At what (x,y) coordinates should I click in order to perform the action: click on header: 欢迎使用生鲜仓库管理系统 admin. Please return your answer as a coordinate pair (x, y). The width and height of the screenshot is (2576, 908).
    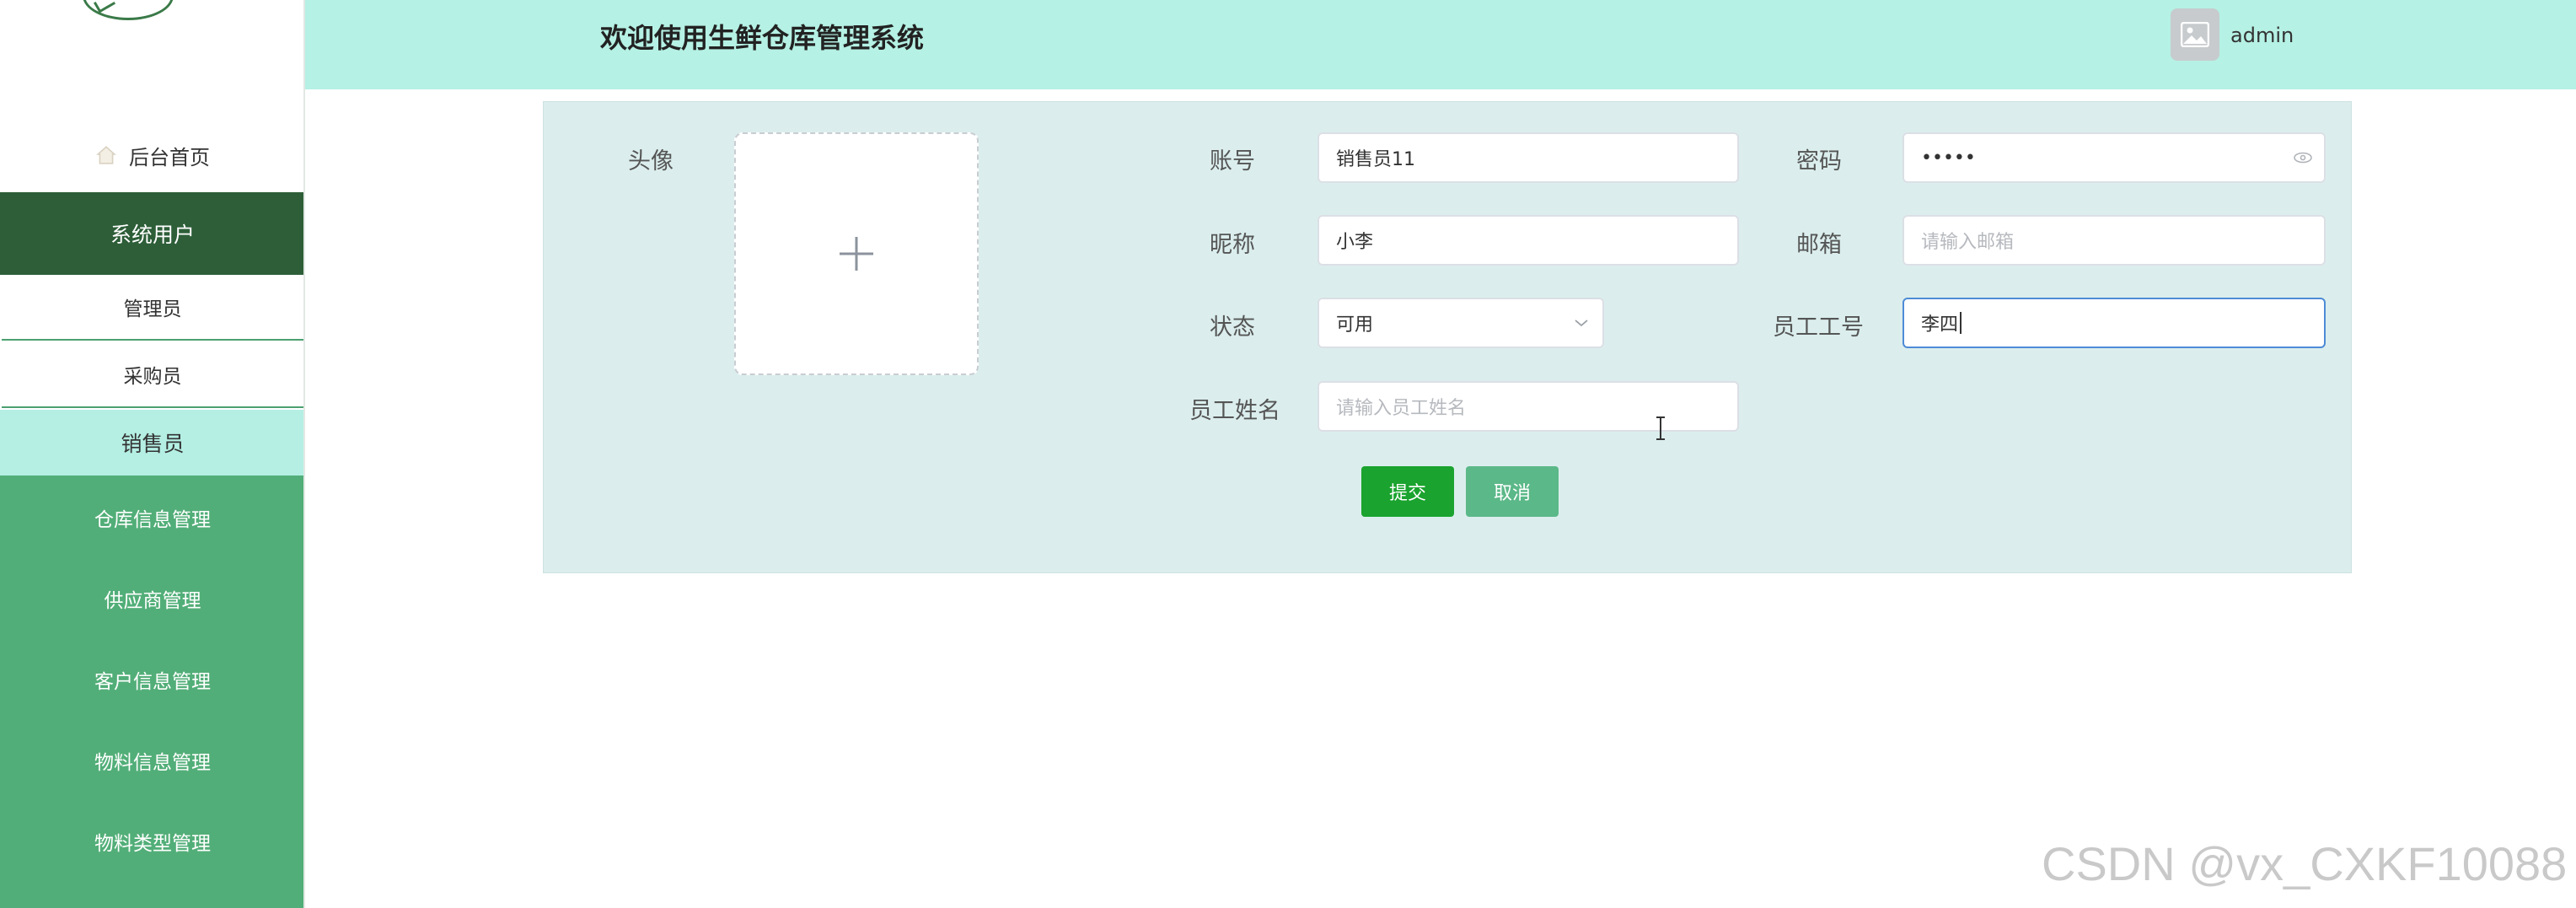
    Looking at the image, I should click on (1440, 44).